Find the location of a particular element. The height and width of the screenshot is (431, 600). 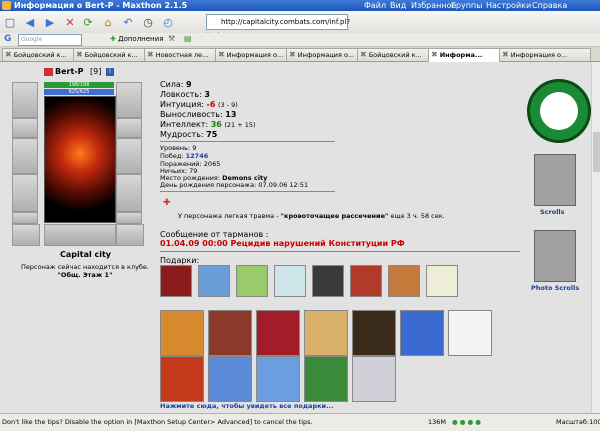

zoom-level: Масштаб:100% is located at coordinates (578, 422).